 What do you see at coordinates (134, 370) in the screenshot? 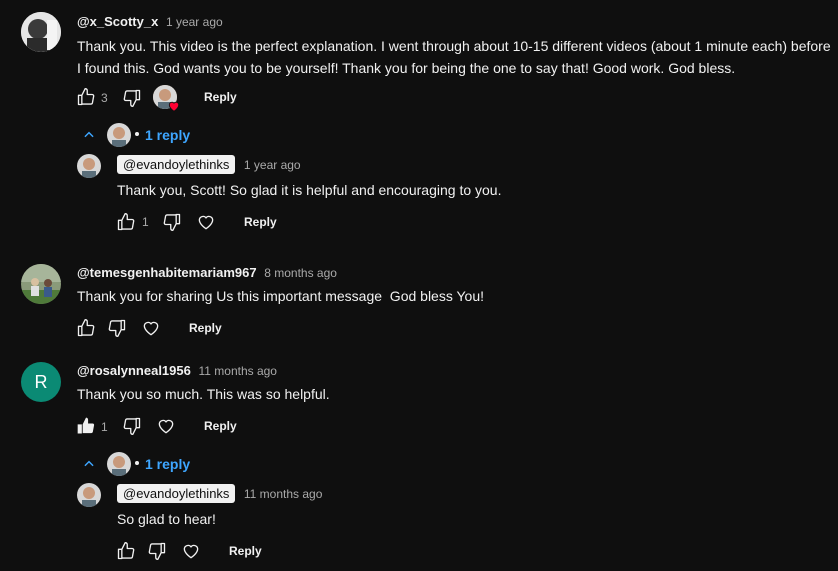
I see `comment-author: @rosalynneal1956` at bounding box center [134, 370].